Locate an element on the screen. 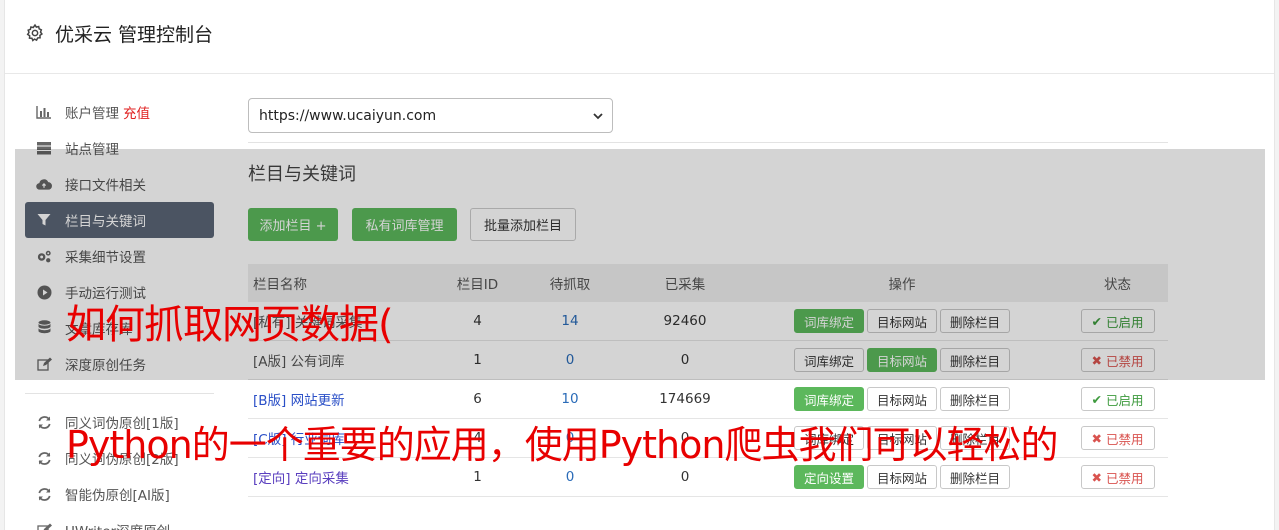  sidebar-item-label: 智能伪原创[AI版] is located at coordinates (117, 496).